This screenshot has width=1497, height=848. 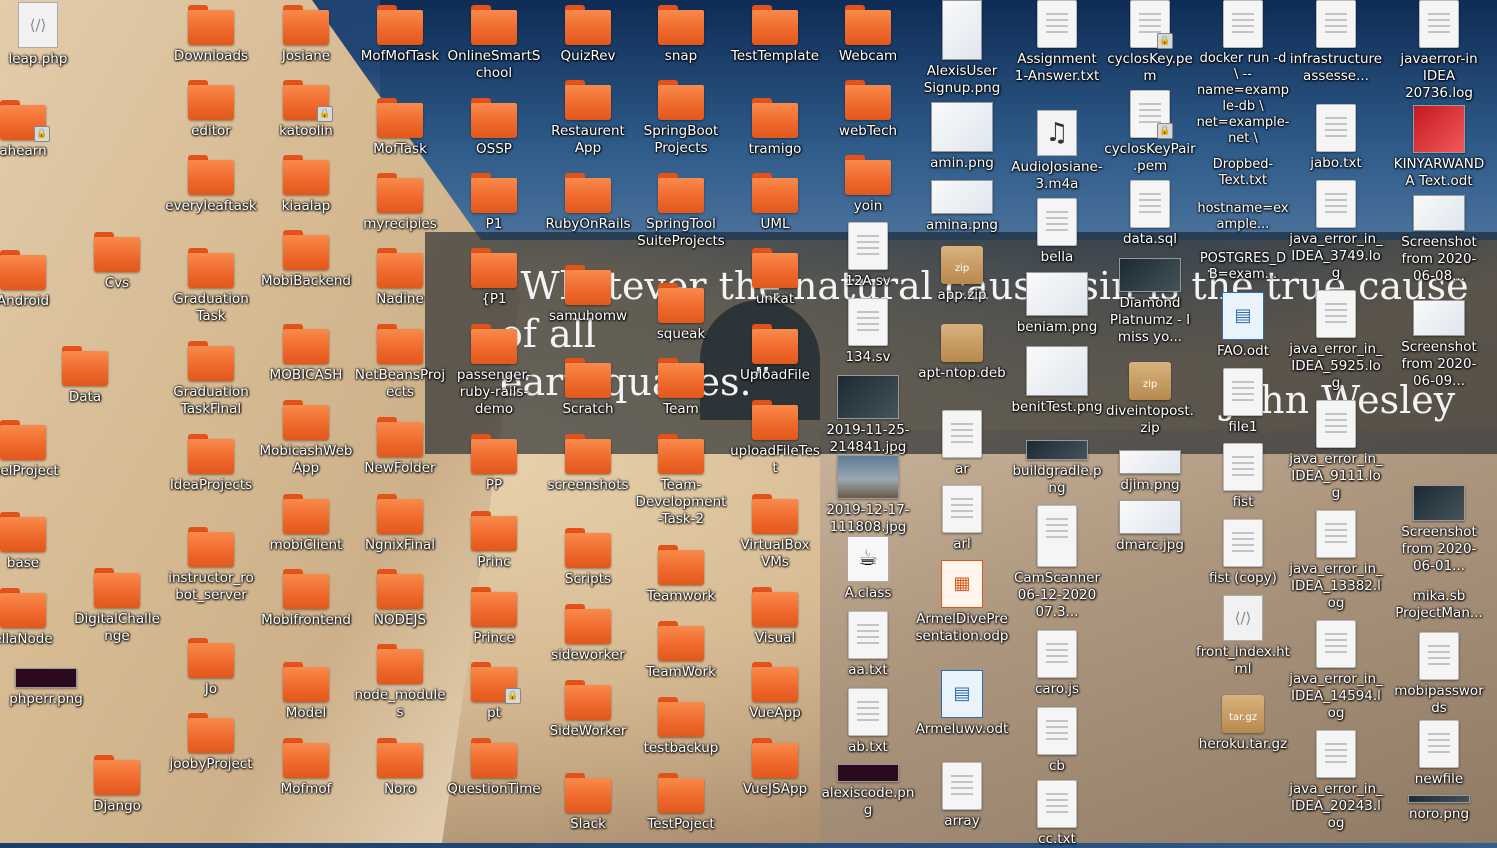 What do you see at coordinates (494, 128) in the screenshot?
I see `desktop-folder-ossp: OSSP` at bounding box center [494, 128].